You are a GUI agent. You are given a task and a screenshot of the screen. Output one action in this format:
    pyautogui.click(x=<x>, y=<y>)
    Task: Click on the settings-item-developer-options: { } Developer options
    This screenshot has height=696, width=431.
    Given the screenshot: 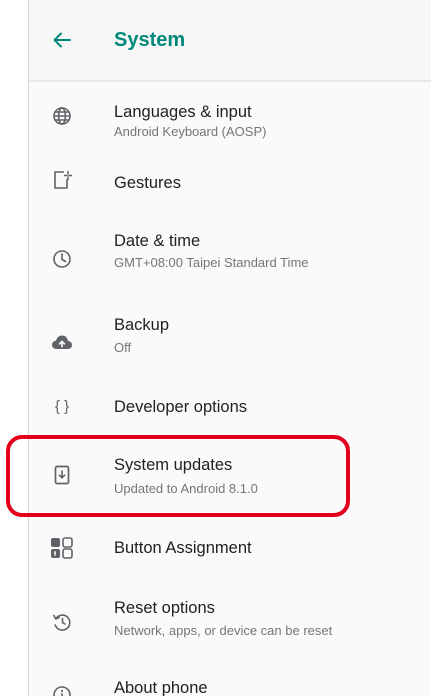 What is the action you would take?
    pyautogui.click(x=230, y=407)
    